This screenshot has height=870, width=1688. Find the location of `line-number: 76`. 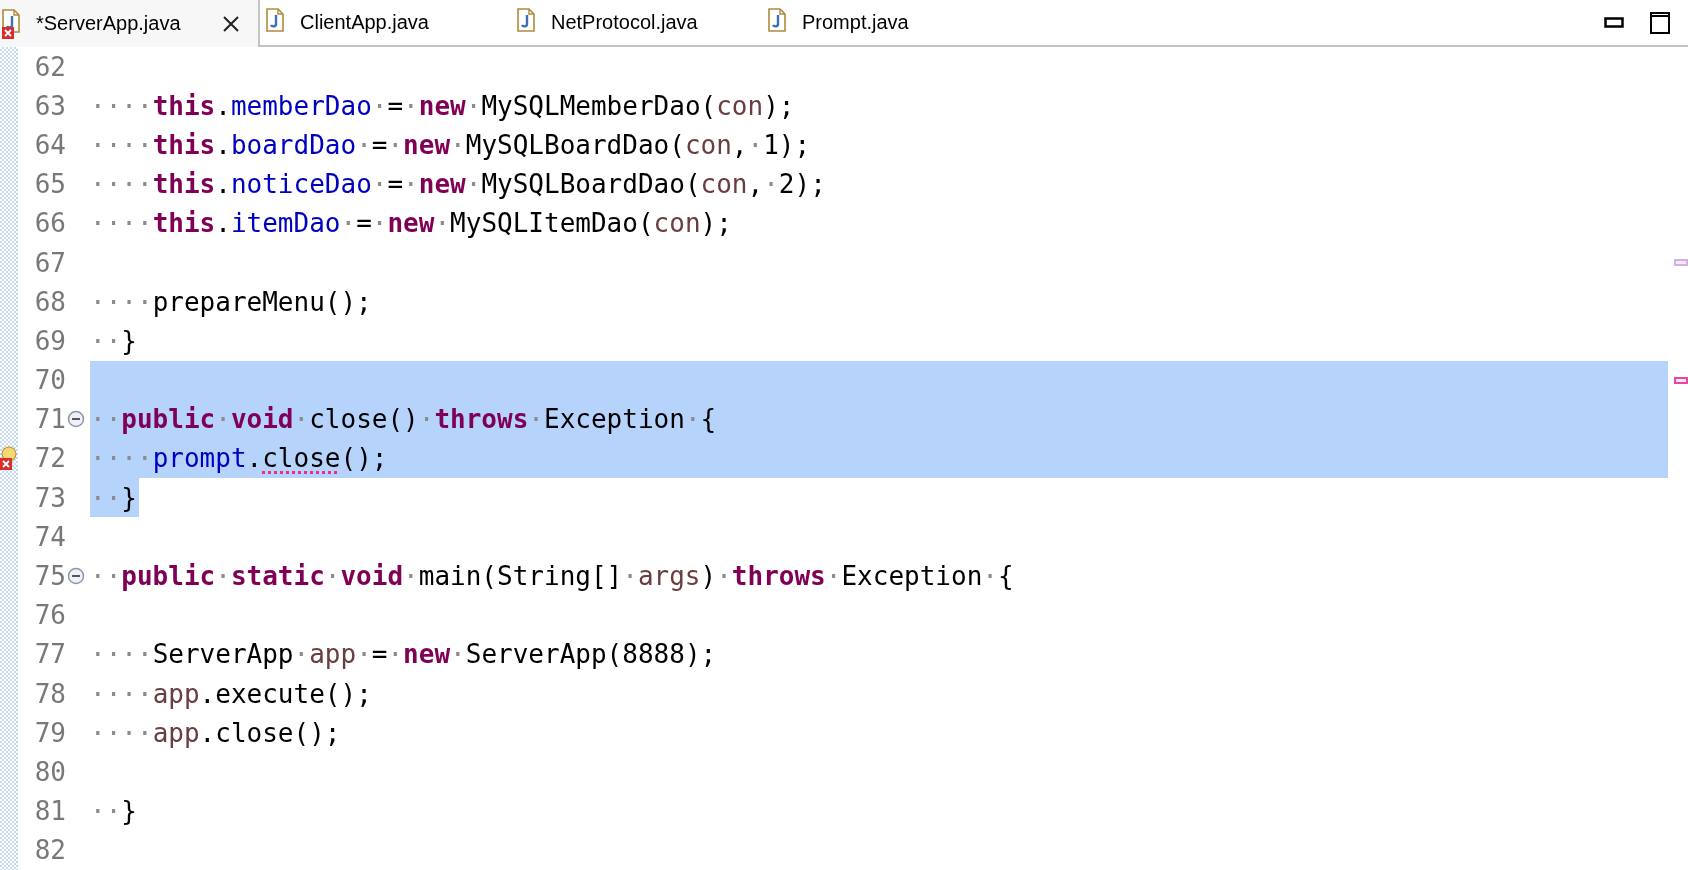

line-number: 76 is located at coordinates (49, 615).